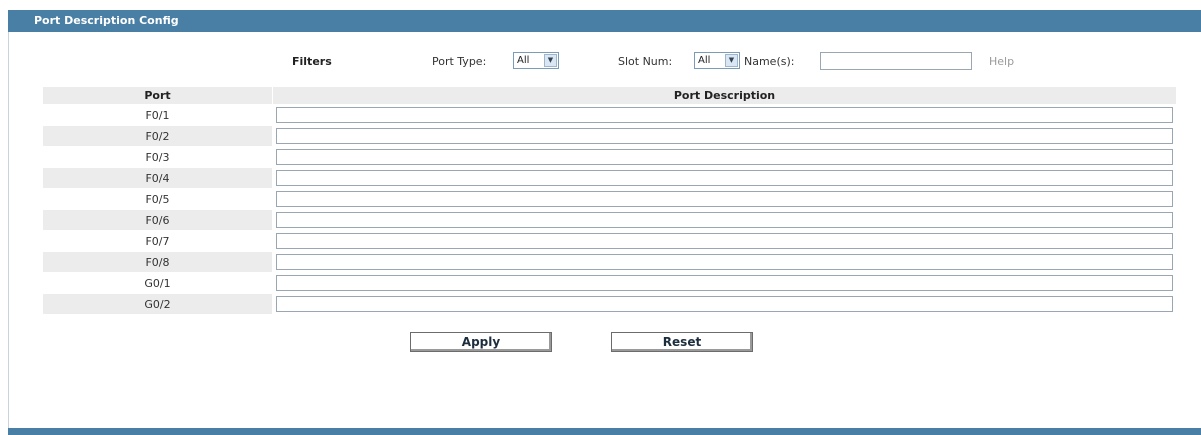 This screenshot has width=1201, height=435. Describe the element at coordinates (157, 262) in the screenshot. I see `port-name: F0/8` at that location.